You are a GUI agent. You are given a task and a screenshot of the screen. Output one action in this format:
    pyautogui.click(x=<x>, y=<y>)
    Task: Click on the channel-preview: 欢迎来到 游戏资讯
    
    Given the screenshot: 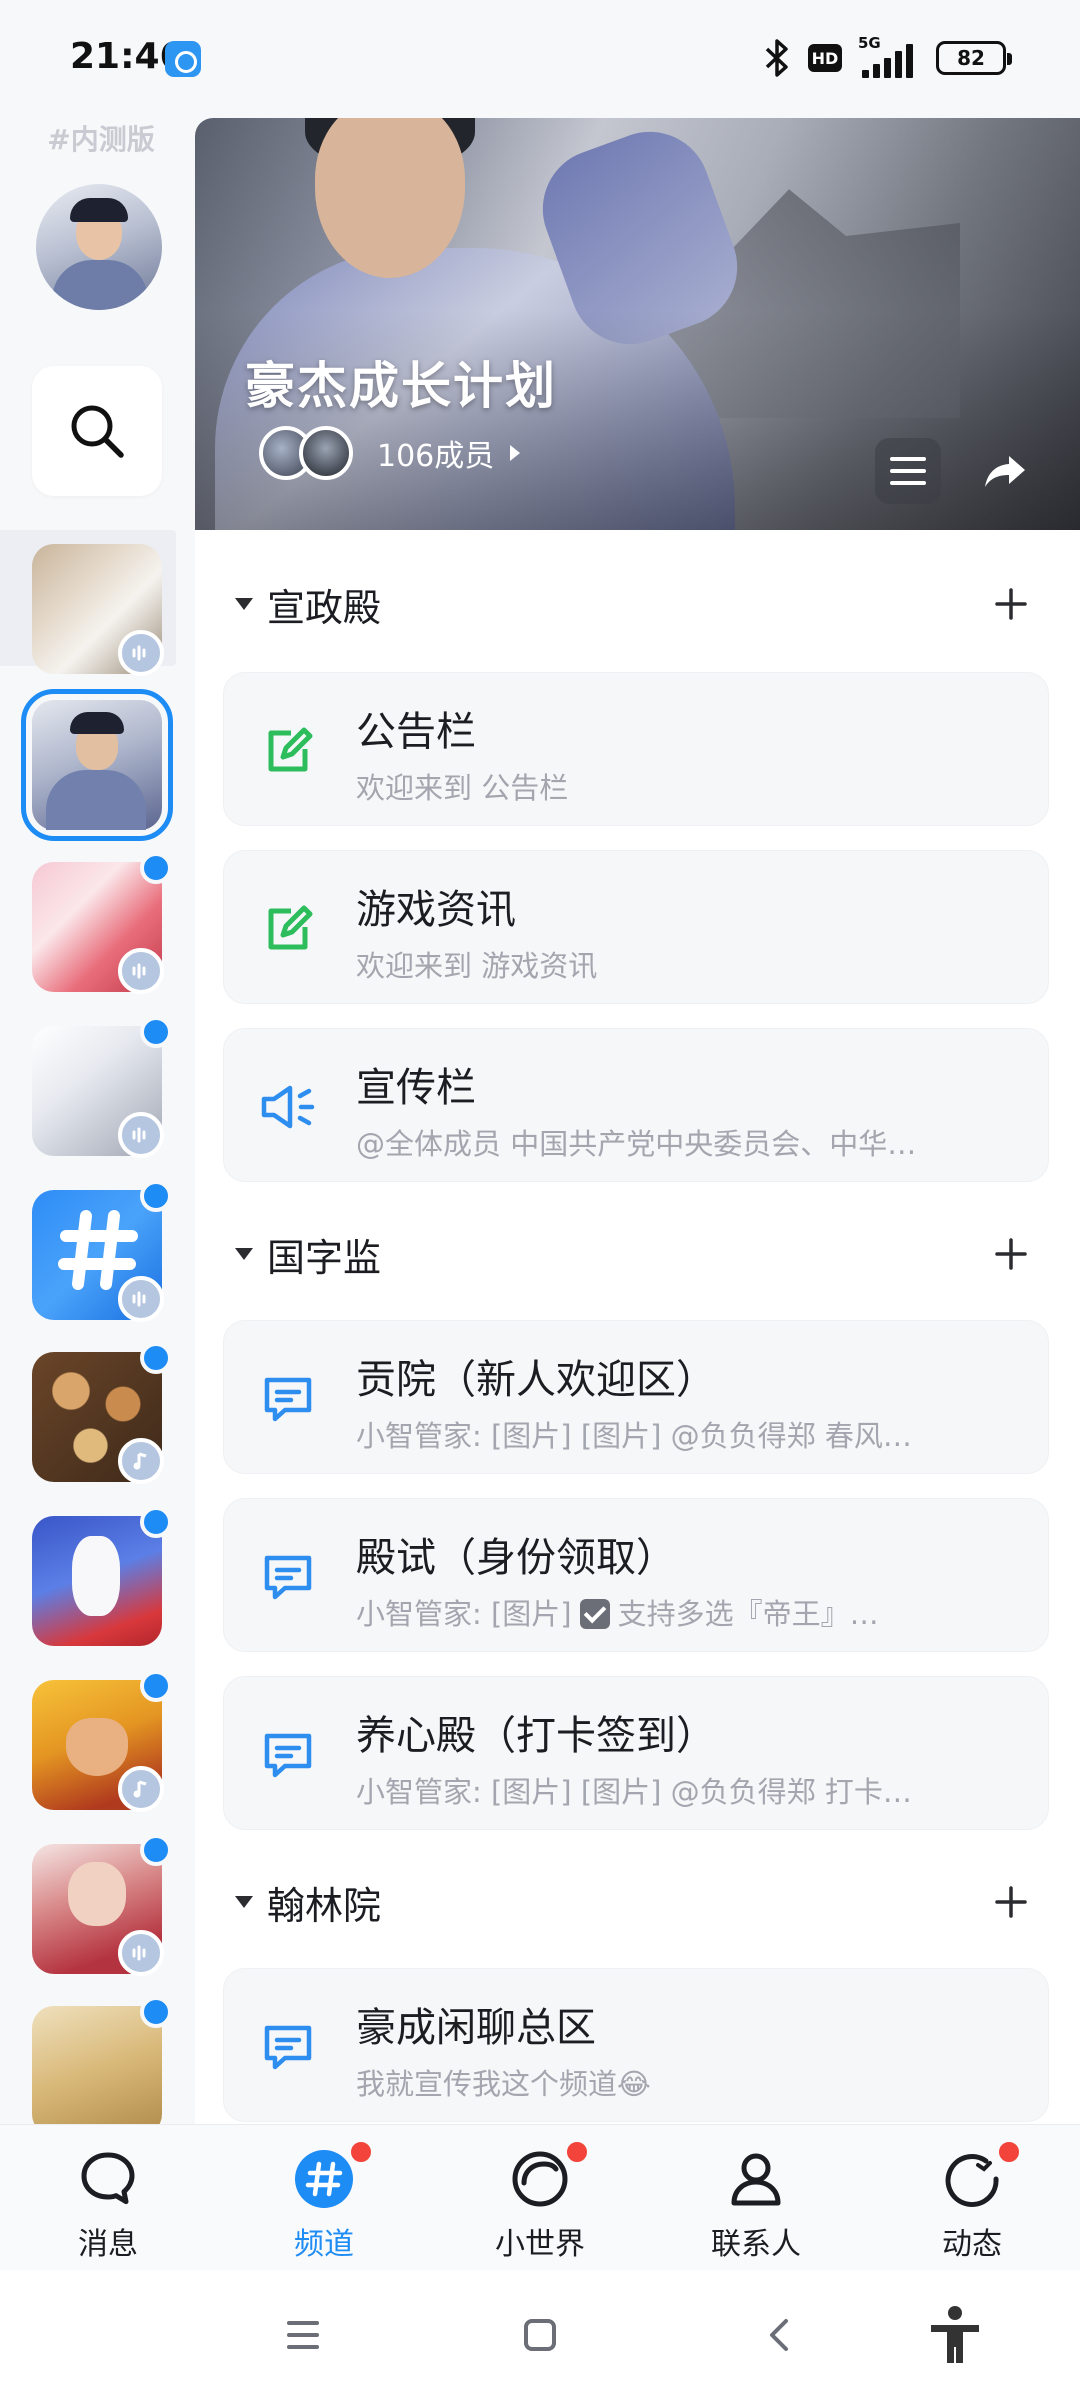 What is the action you would take?
    pyautogui.click(x=477, y=966)
    